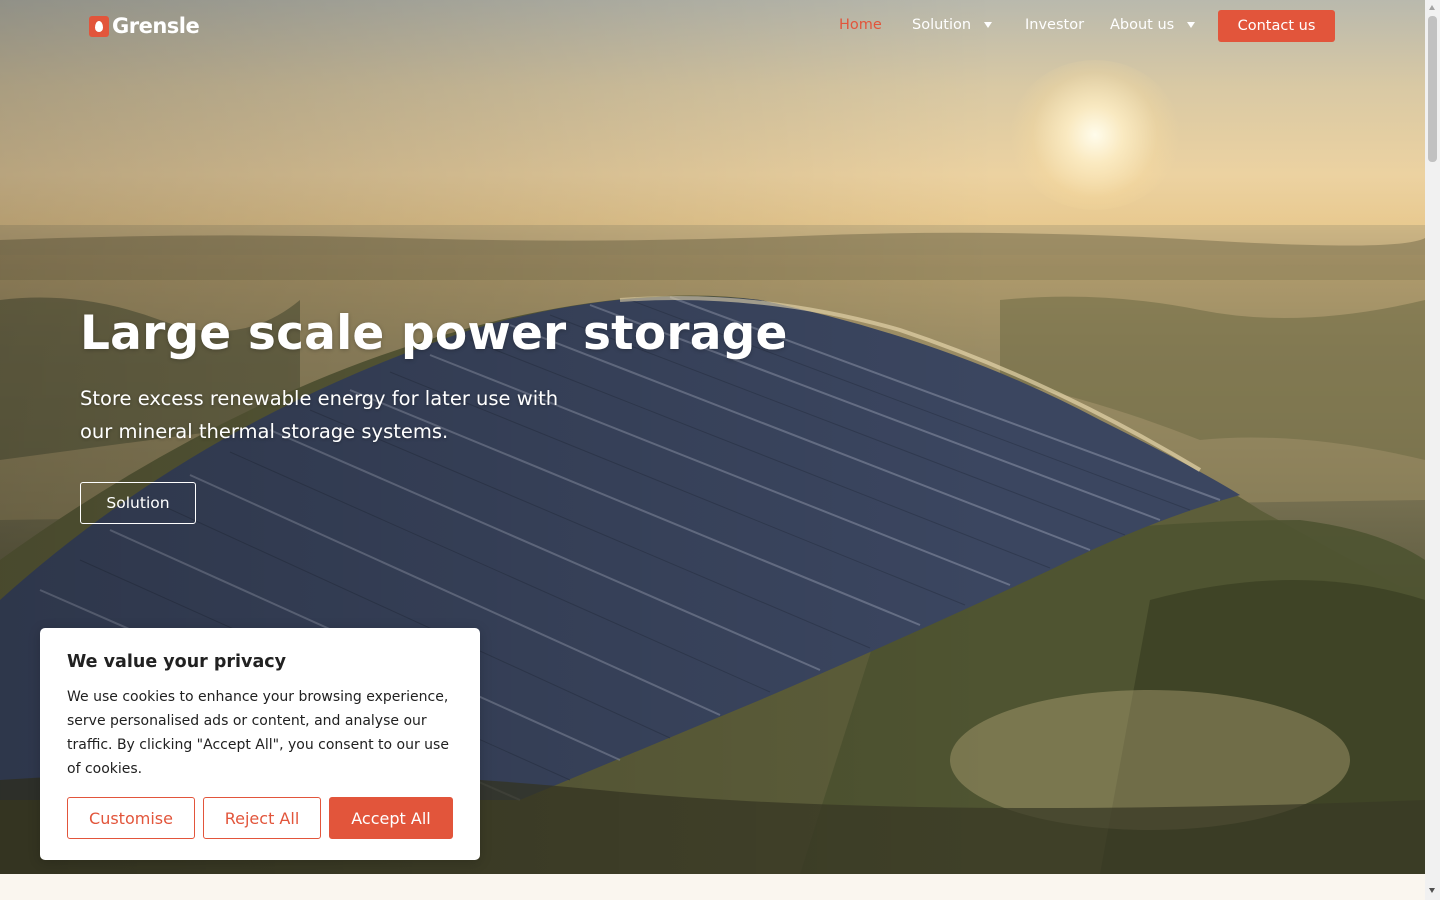 The width and height of the screenshot is (1440, 900). Describe the element at coordinates (391, 818) in the screenshot. I see `accept-all-button: Accept All` at that location.